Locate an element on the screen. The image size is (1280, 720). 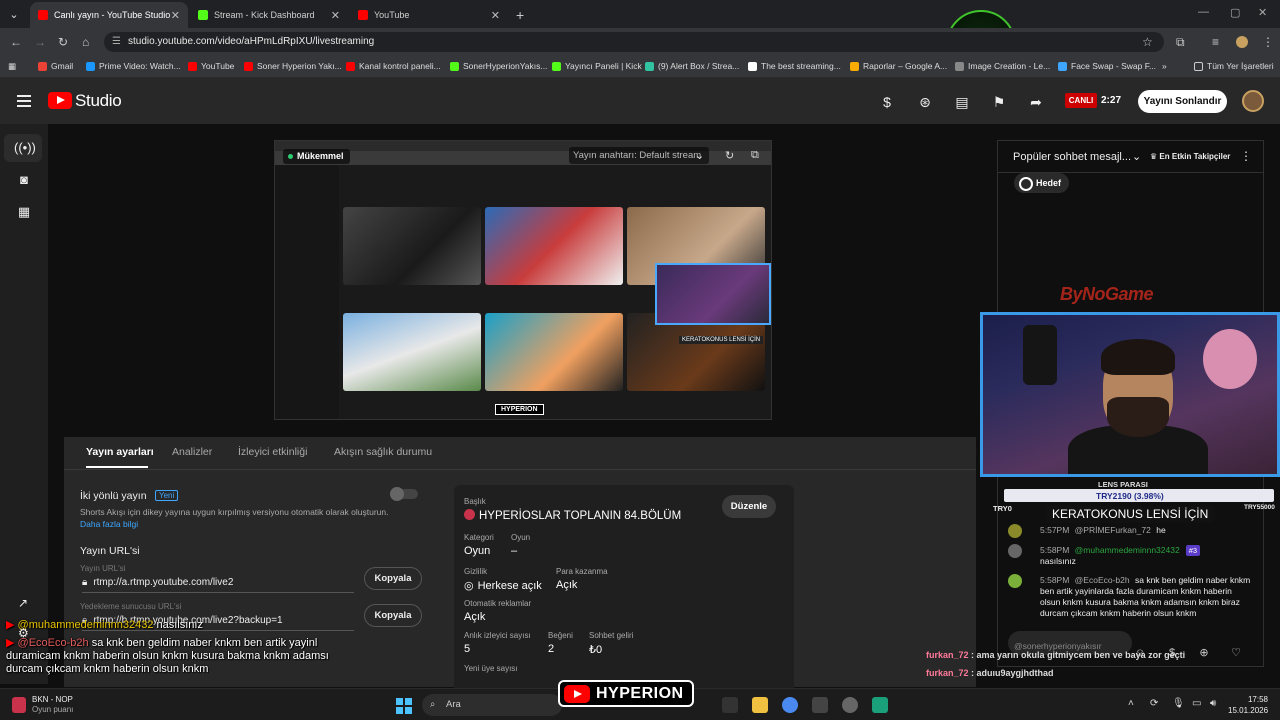
bookmark-icon: ⚑ is located at coordinates (999, 102).